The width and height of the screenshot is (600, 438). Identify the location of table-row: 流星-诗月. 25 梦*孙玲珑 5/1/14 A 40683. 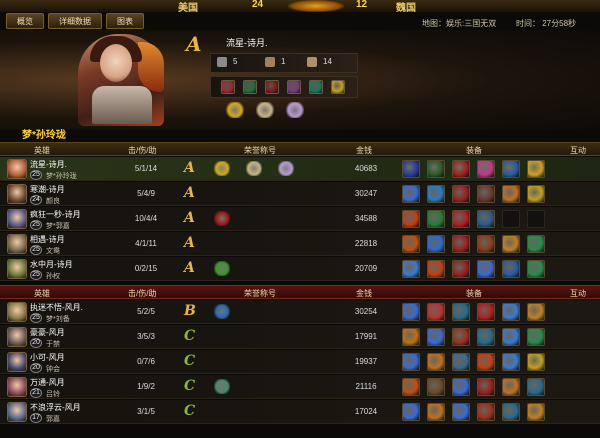
(300, 169).